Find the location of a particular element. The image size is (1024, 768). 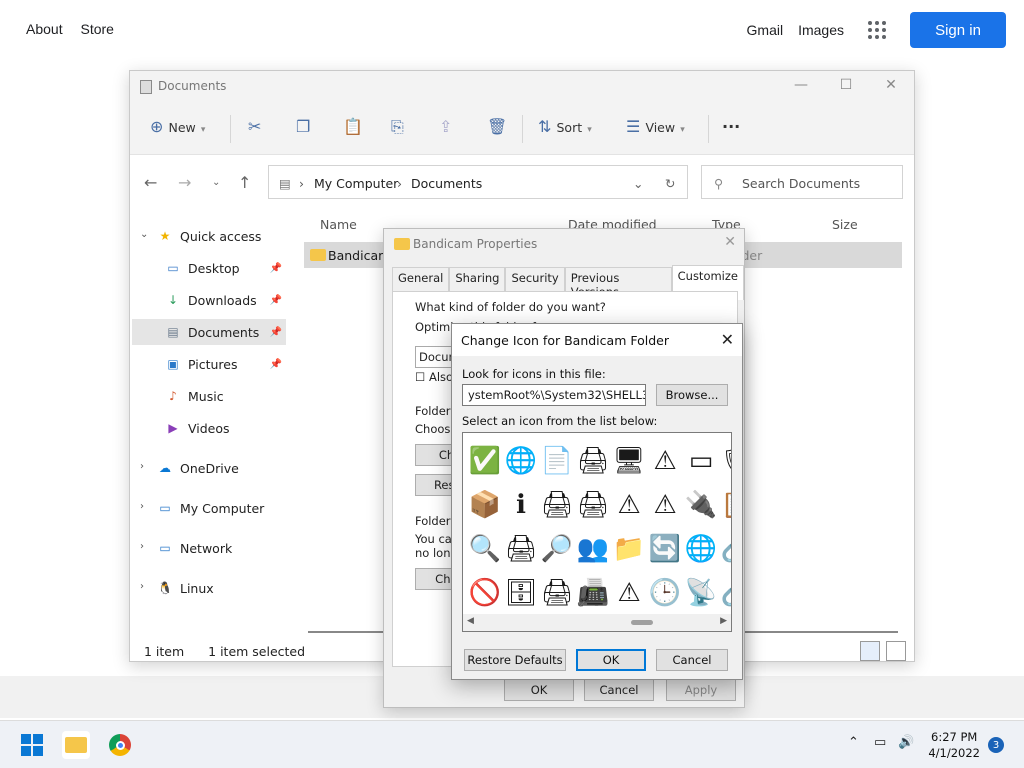

nav-videos: ▶ Videos is located at coordinates (226, 428).